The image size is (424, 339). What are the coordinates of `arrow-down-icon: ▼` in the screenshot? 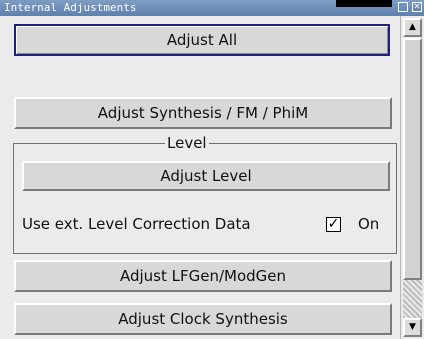 It's located at (412, 327).